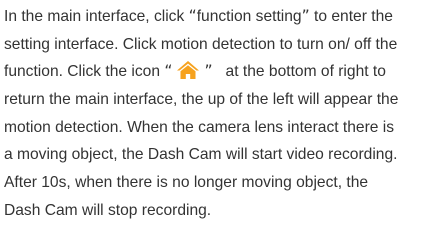 The width and height of the screenshot is (446, 247). What do you see at coordinates (108, 210) in the screenshot?
I see `paragraph-line-8: Dash Cam will stop recording.` at bounding box center [108, 210].